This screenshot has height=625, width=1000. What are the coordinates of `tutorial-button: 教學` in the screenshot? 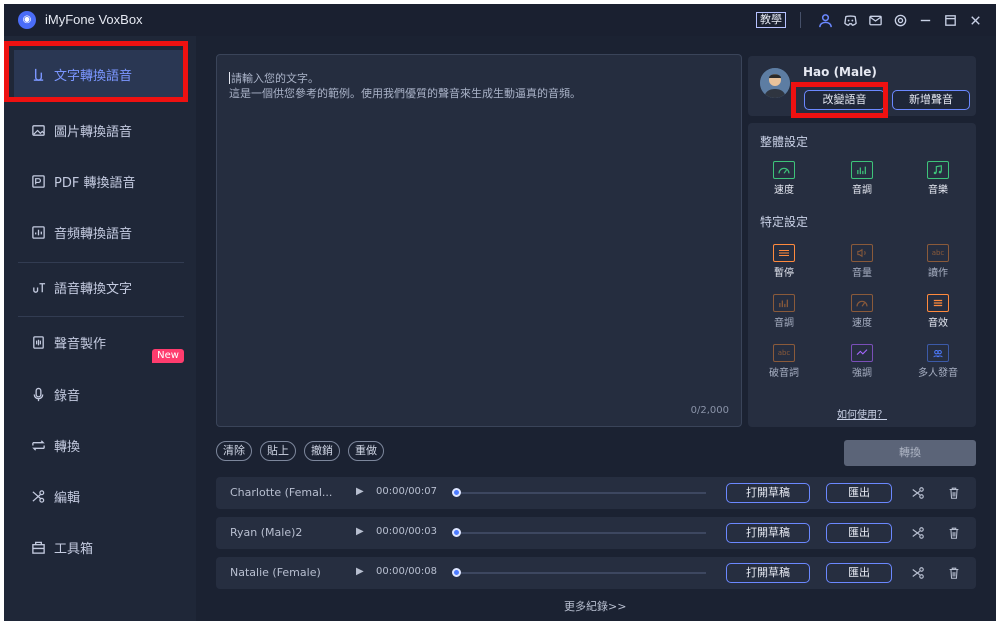 It's located at (771, 20).